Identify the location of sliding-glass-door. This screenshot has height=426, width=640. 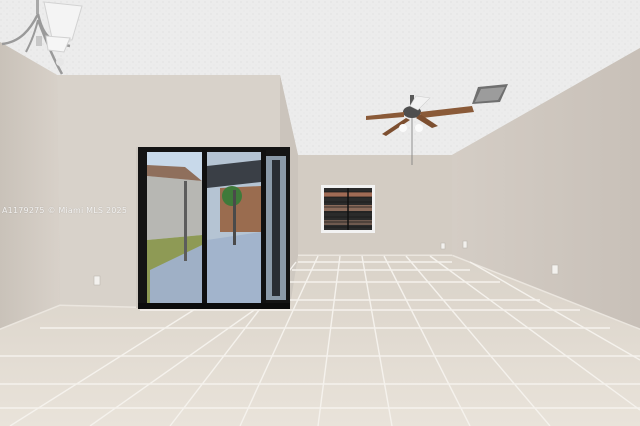
(214, 228).